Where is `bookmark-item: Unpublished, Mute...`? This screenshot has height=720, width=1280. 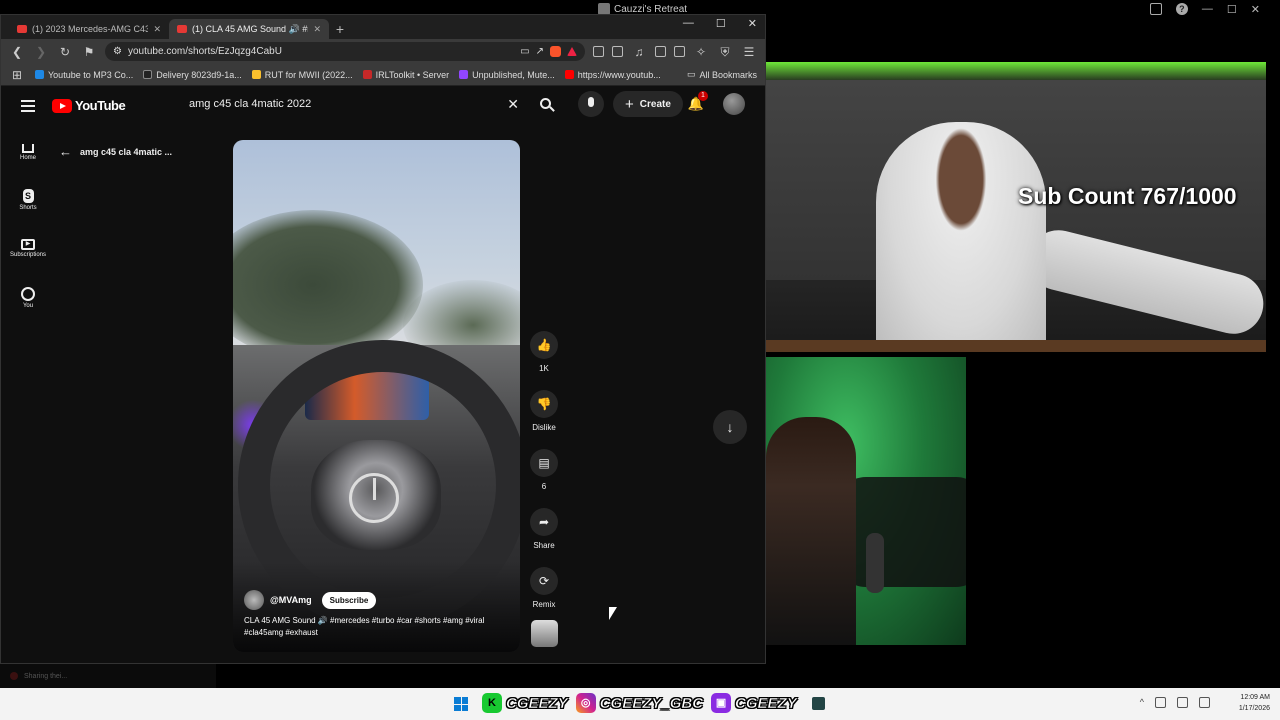
bookmark-item: Unpublished, Mute... is located at coordinates (507, 75).